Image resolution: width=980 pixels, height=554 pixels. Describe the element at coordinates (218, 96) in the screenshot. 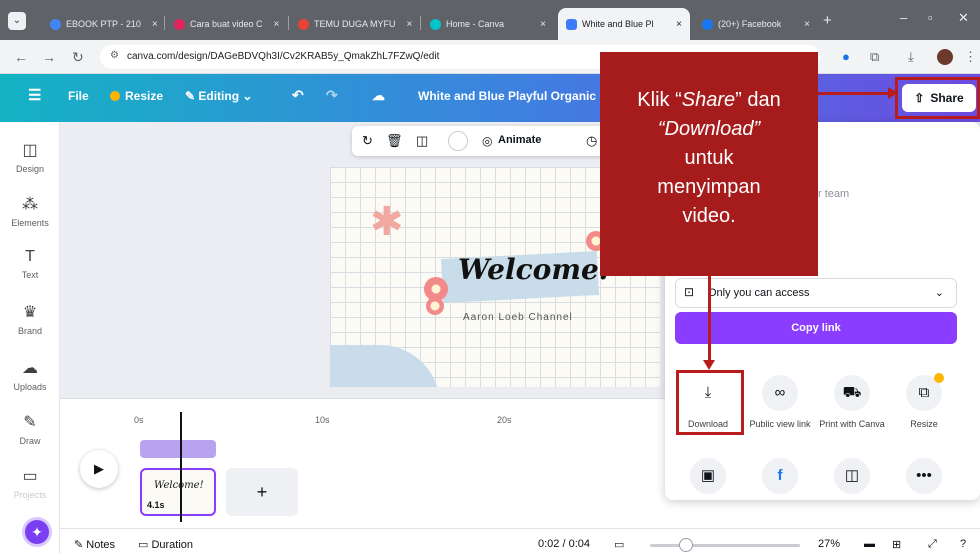

I see `editing-mode-dropdown: ✎ Editing ⌄` at that location.